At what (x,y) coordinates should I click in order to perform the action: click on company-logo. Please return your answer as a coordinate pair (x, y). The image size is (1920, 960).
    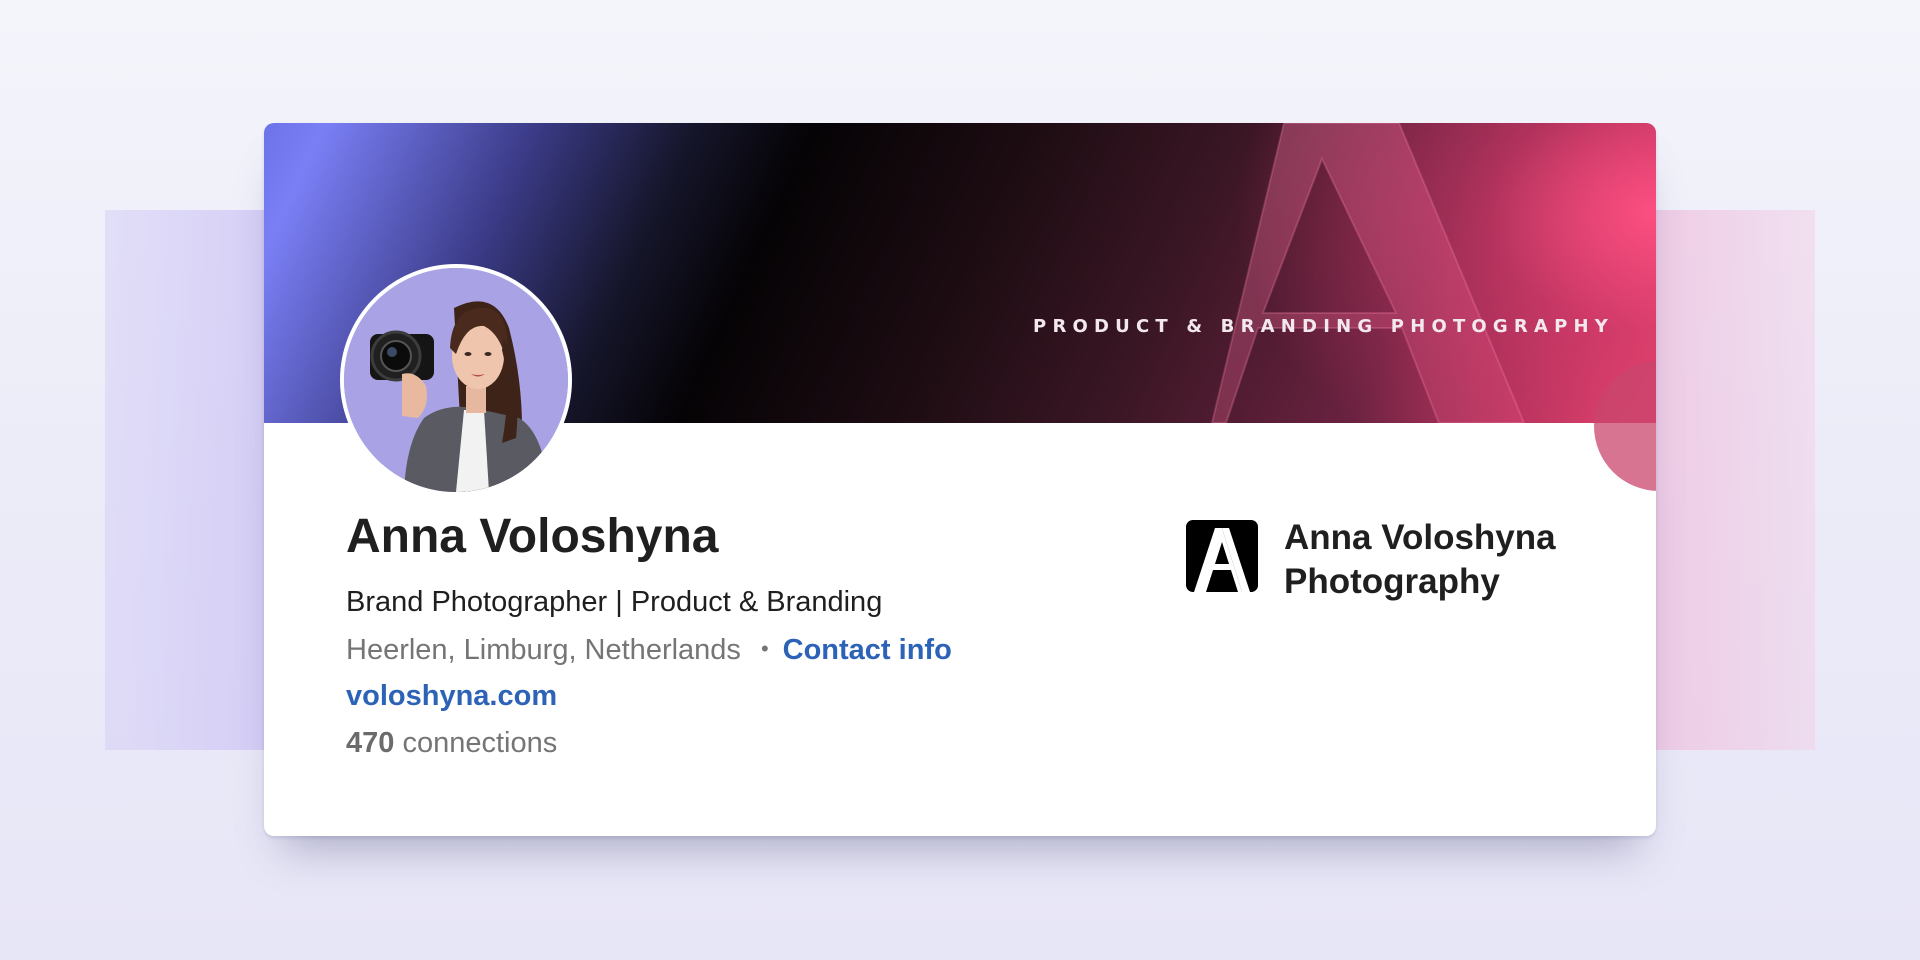
    Looking at the image, I should click on (1222, 556).